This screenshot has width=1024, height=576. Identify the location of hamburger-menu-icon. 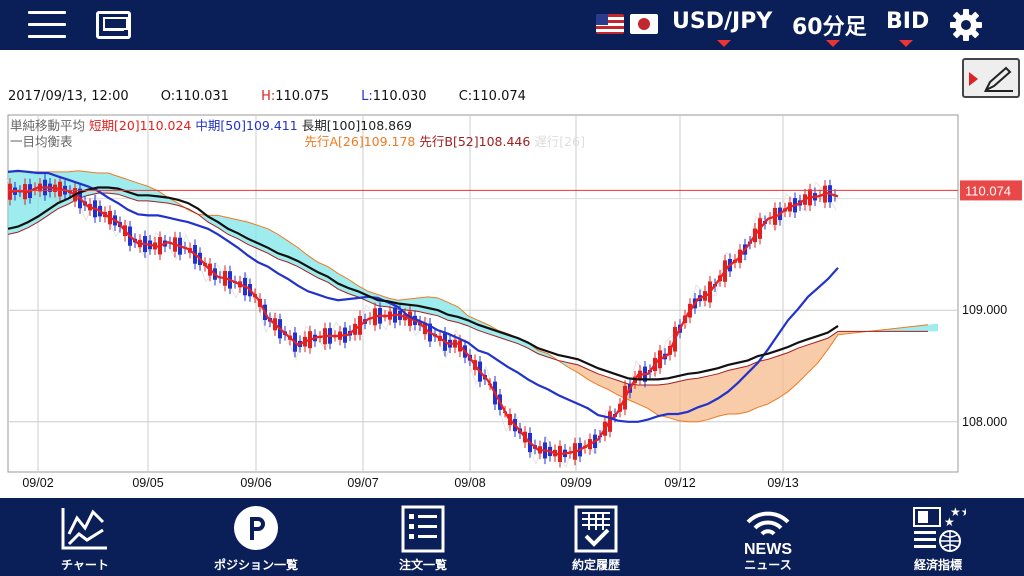
(47, 25).